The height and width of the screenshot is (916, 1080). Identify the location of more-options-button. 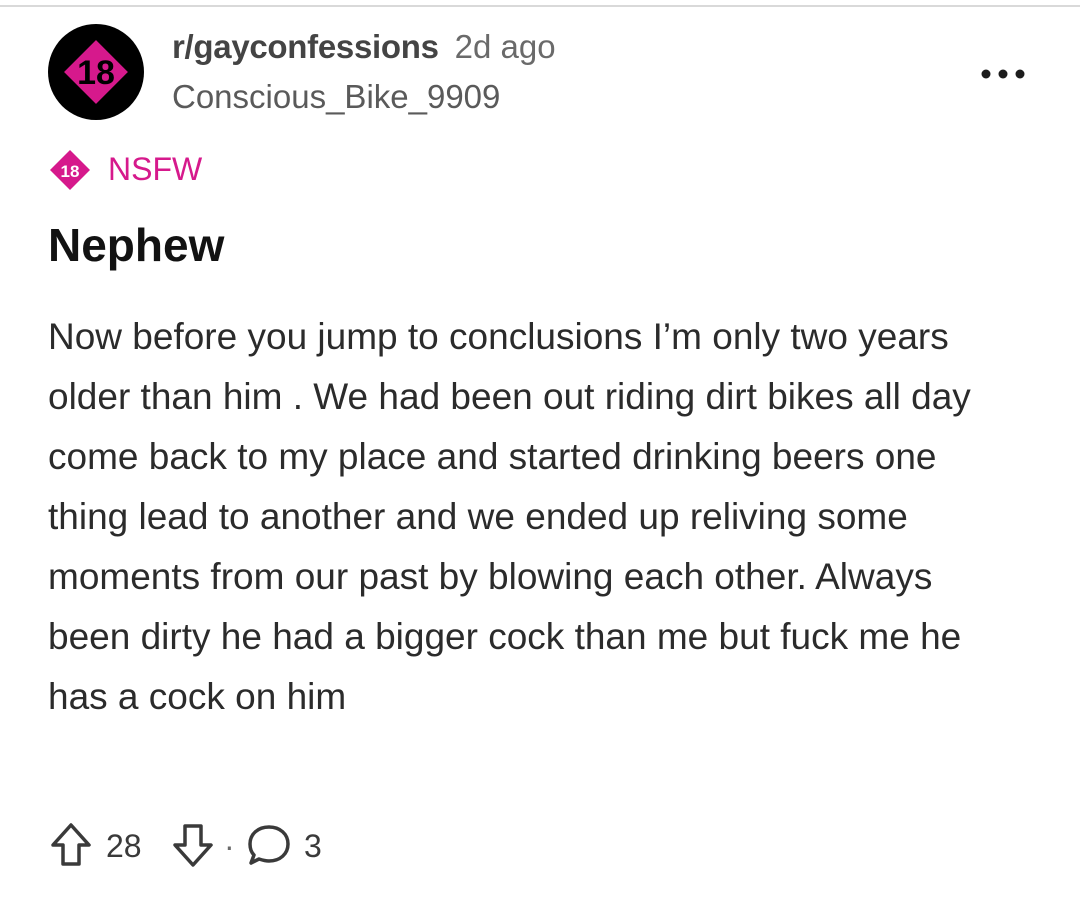
(1003, 74).